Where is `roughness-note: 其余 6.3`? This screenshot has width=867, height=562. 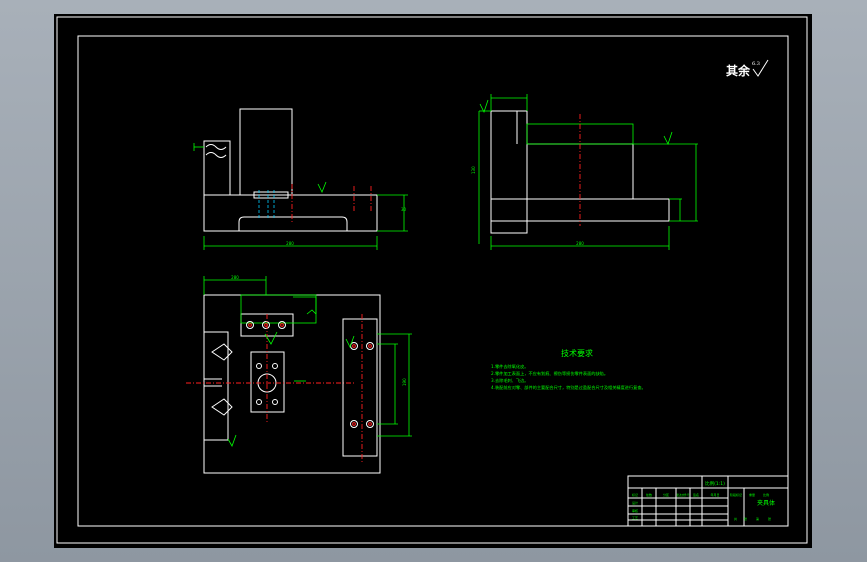 roughness-note: 其余 6.3 is located at coordinates (747, 68).